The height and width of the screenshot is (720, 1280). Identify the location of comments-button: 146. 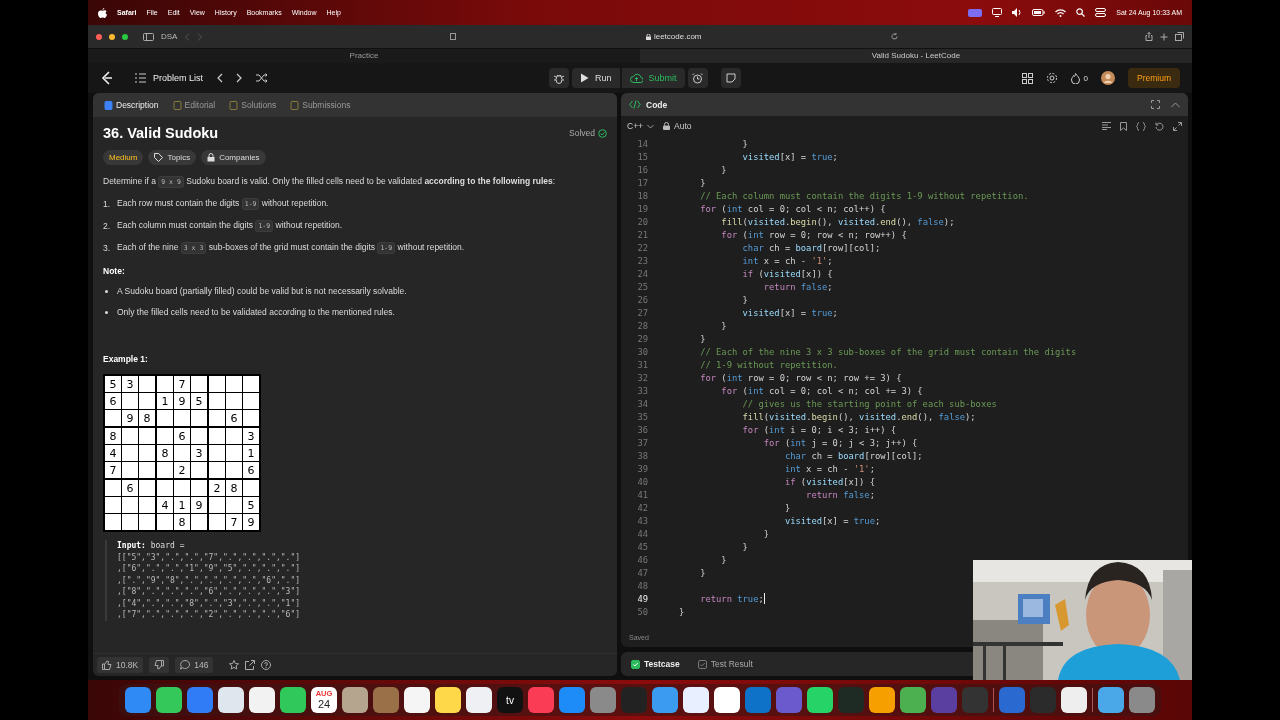
(194, 665).